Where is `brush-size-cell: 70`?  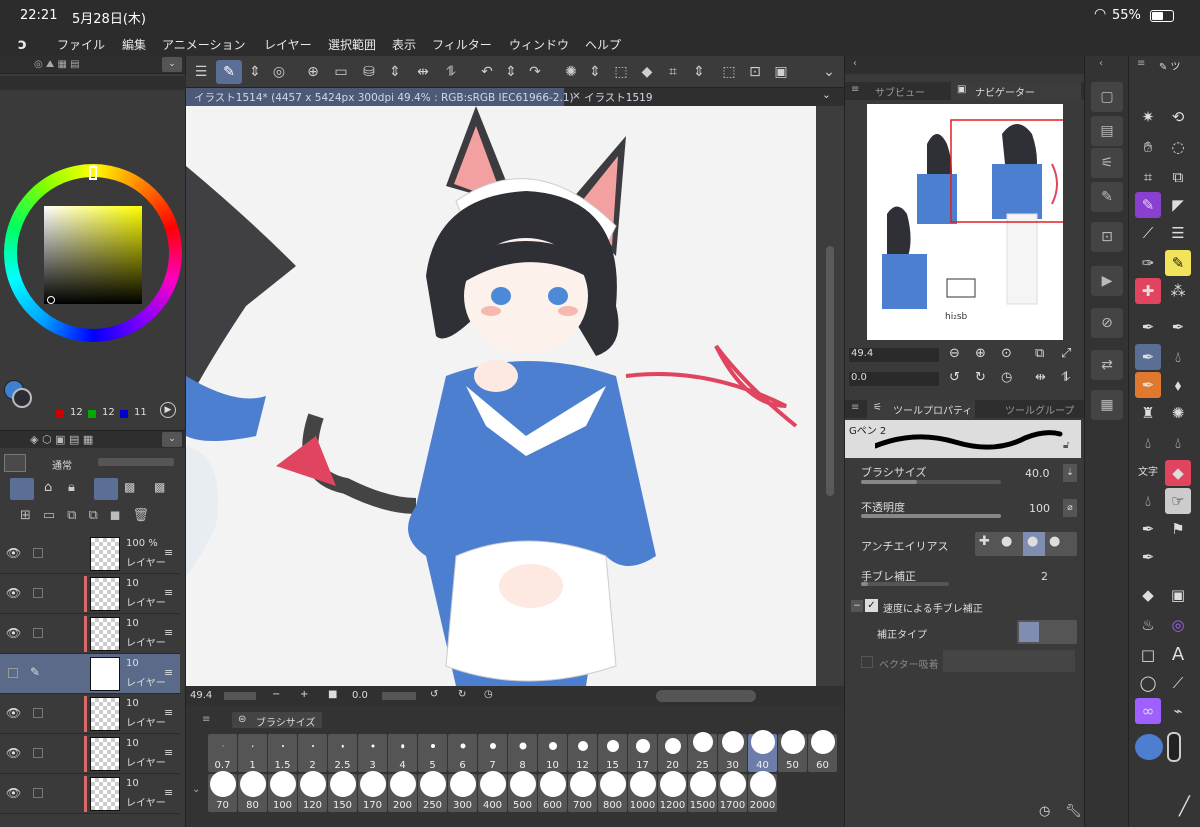
brush-size-cell: 70 is located at coordinates (222, 791).